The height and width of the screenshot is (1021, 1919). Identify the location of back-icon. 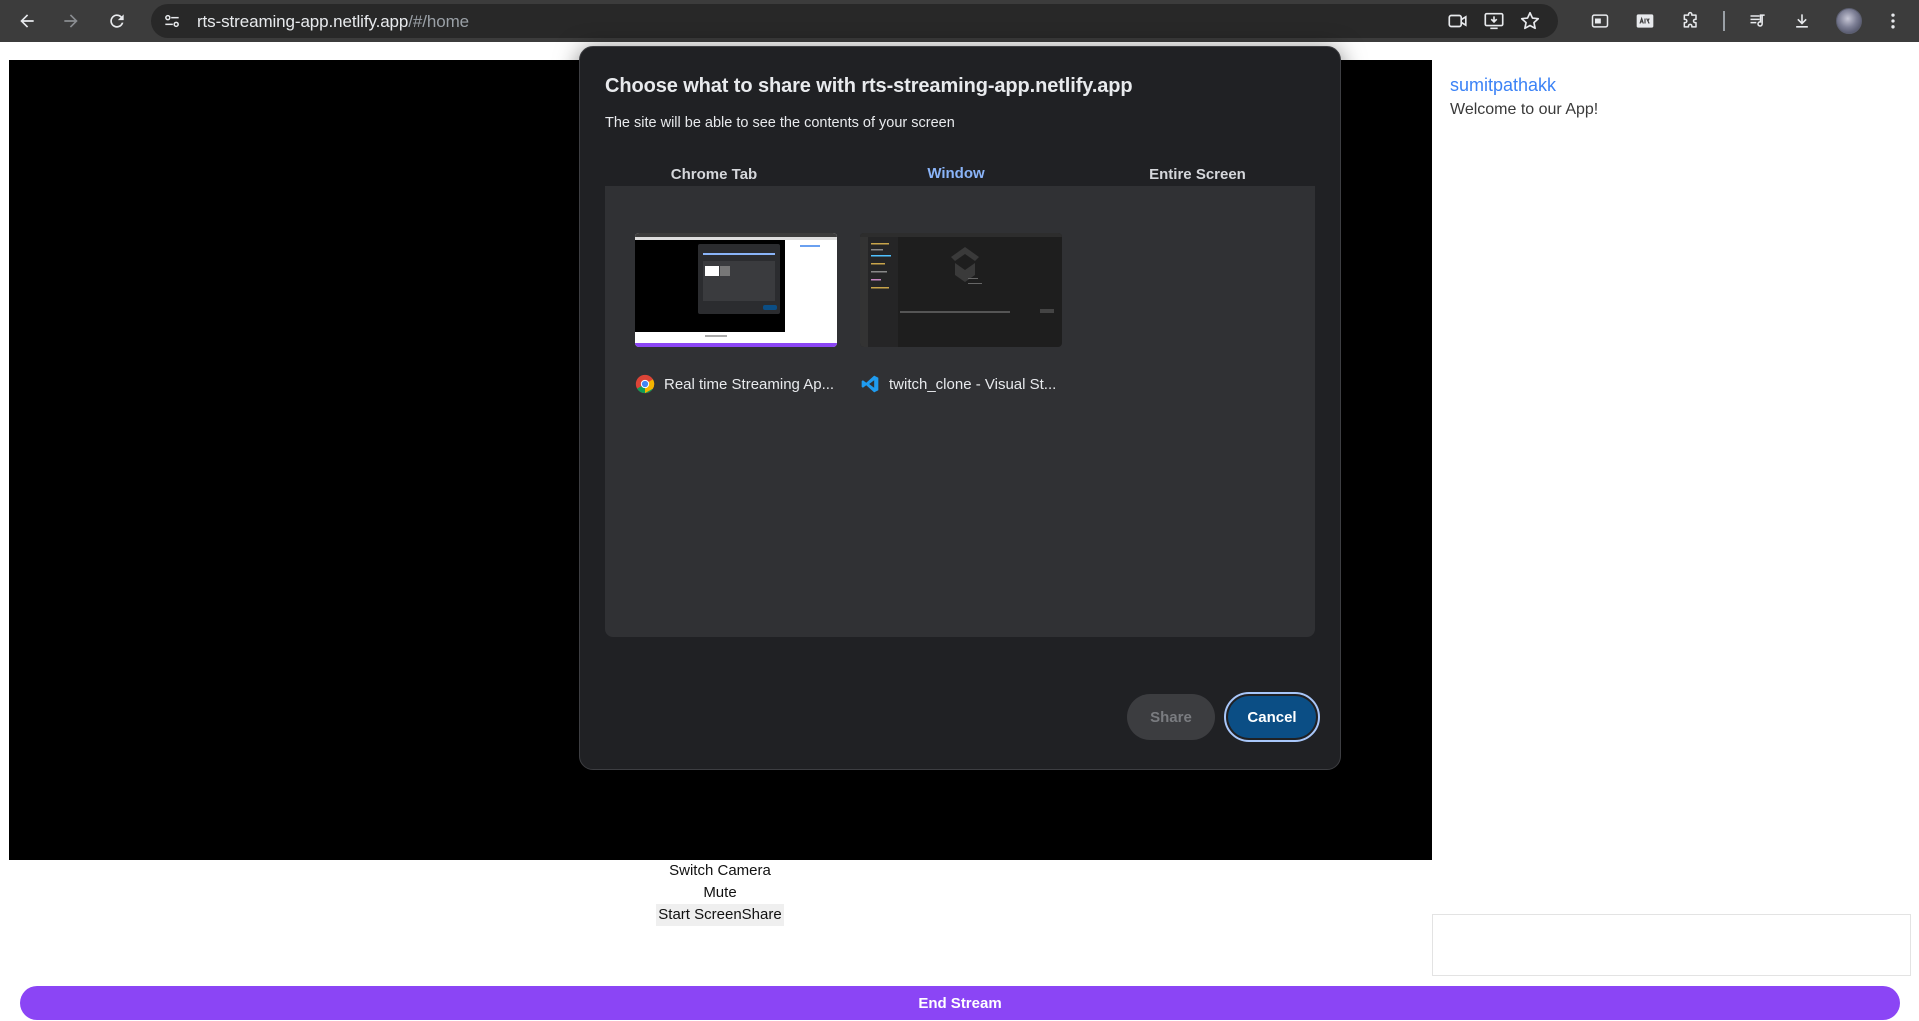
(27, 21).